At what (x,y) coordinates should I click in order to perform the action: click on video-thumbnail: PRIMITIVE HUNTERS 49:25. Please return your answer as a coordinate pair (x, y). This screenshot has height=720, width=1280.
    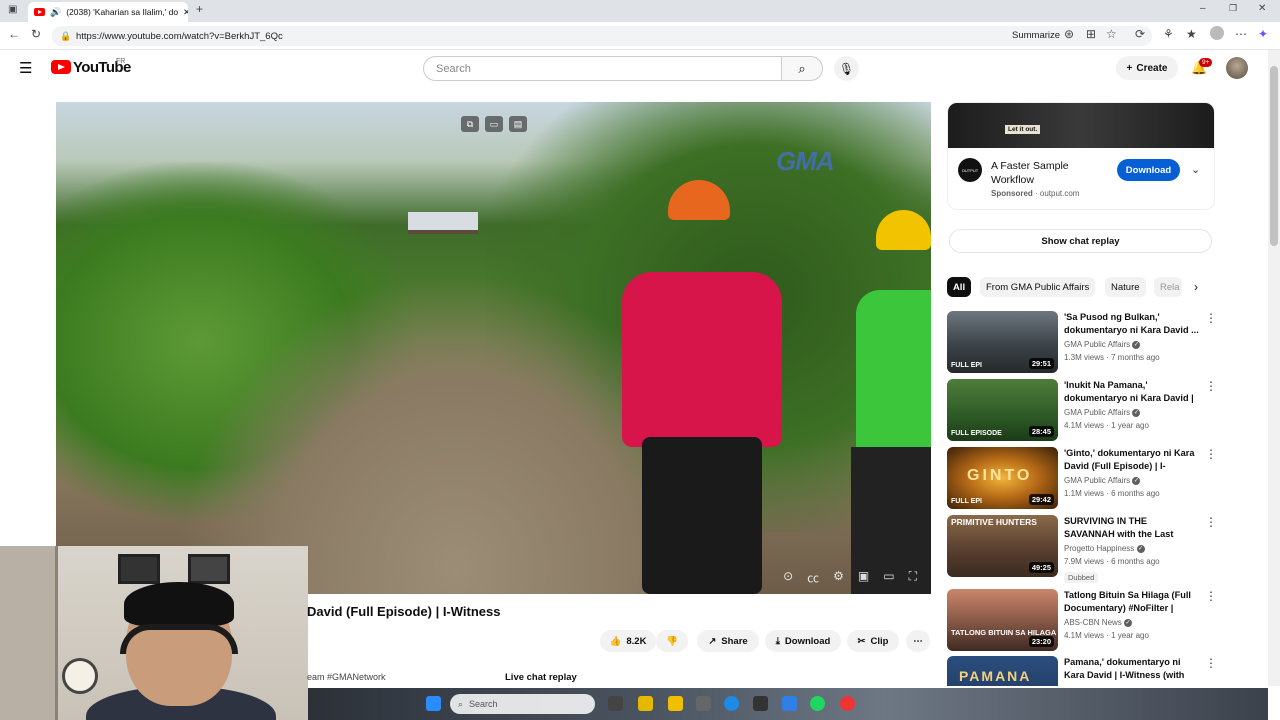
    Looking at the image, I should click on (1002, 546).